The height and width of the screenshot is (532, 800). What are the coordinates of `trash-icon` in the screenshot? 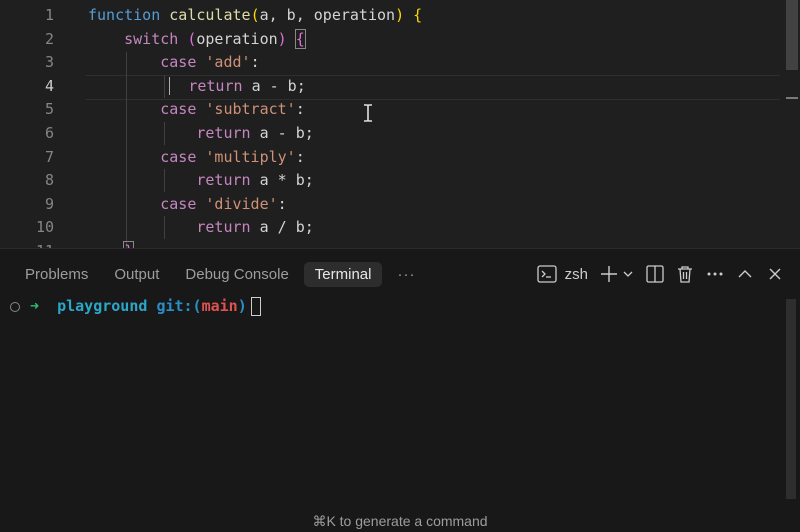 It's located at (685, 274).